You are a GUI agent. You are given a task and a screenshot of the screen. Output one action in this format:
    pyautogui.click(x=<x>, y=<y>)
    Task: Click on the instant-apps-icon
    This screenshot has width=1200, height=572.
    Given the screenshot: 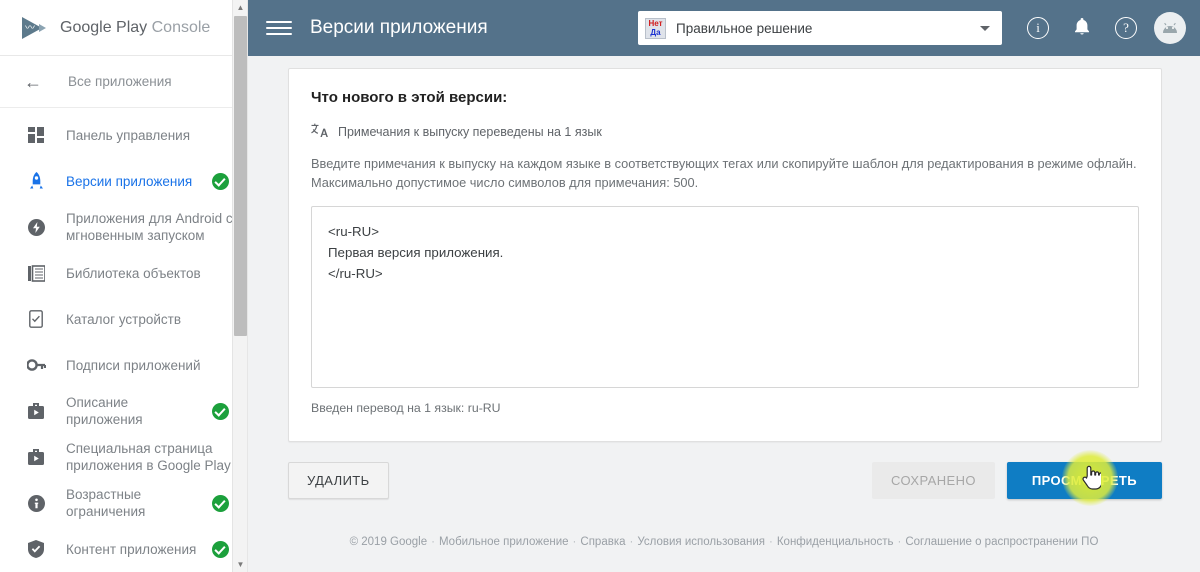 What is the action you would take?
    pyautogui.click(x=36, y=227)
    